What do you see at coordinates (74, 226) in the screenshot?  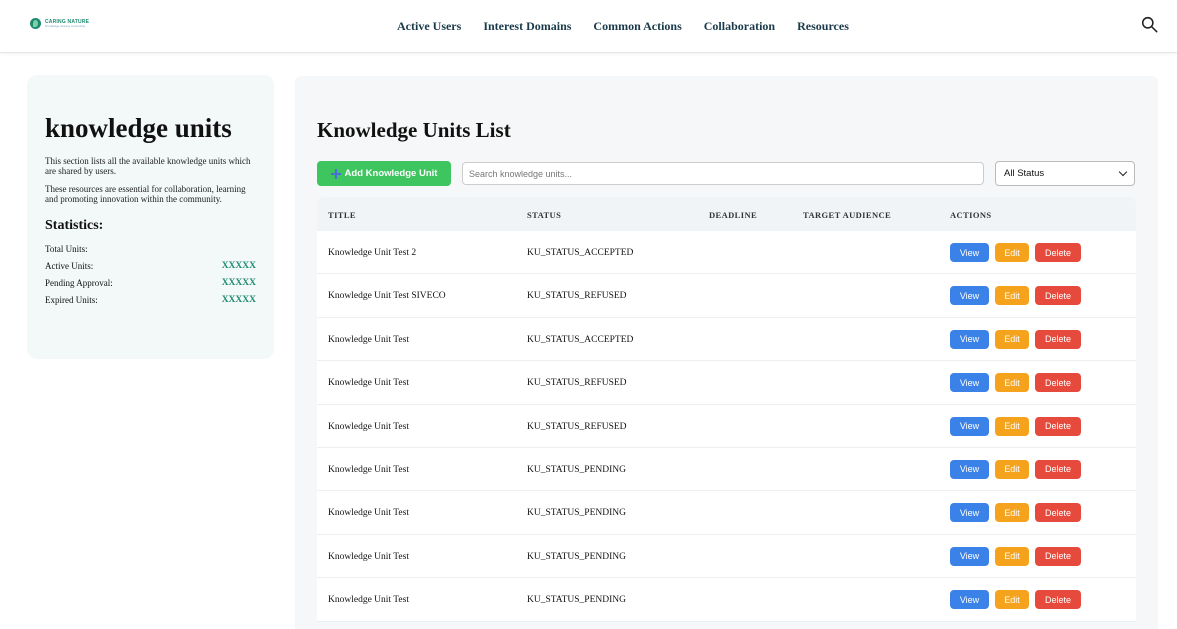 I see `statistics-title: Statistics:` at bounding box center [74, 226].